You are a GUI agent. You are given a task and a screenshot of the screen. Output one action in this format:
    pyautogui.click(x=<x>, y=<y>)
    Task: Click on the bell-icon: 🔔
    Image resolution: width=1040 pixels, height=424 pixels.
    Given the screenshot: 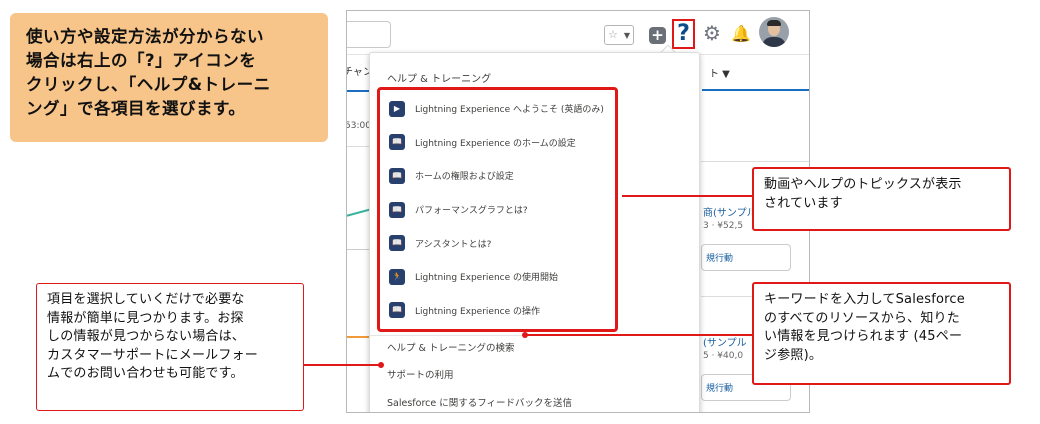 What is the action you would take?
    pyautogui.click(x=741, y=34)
    